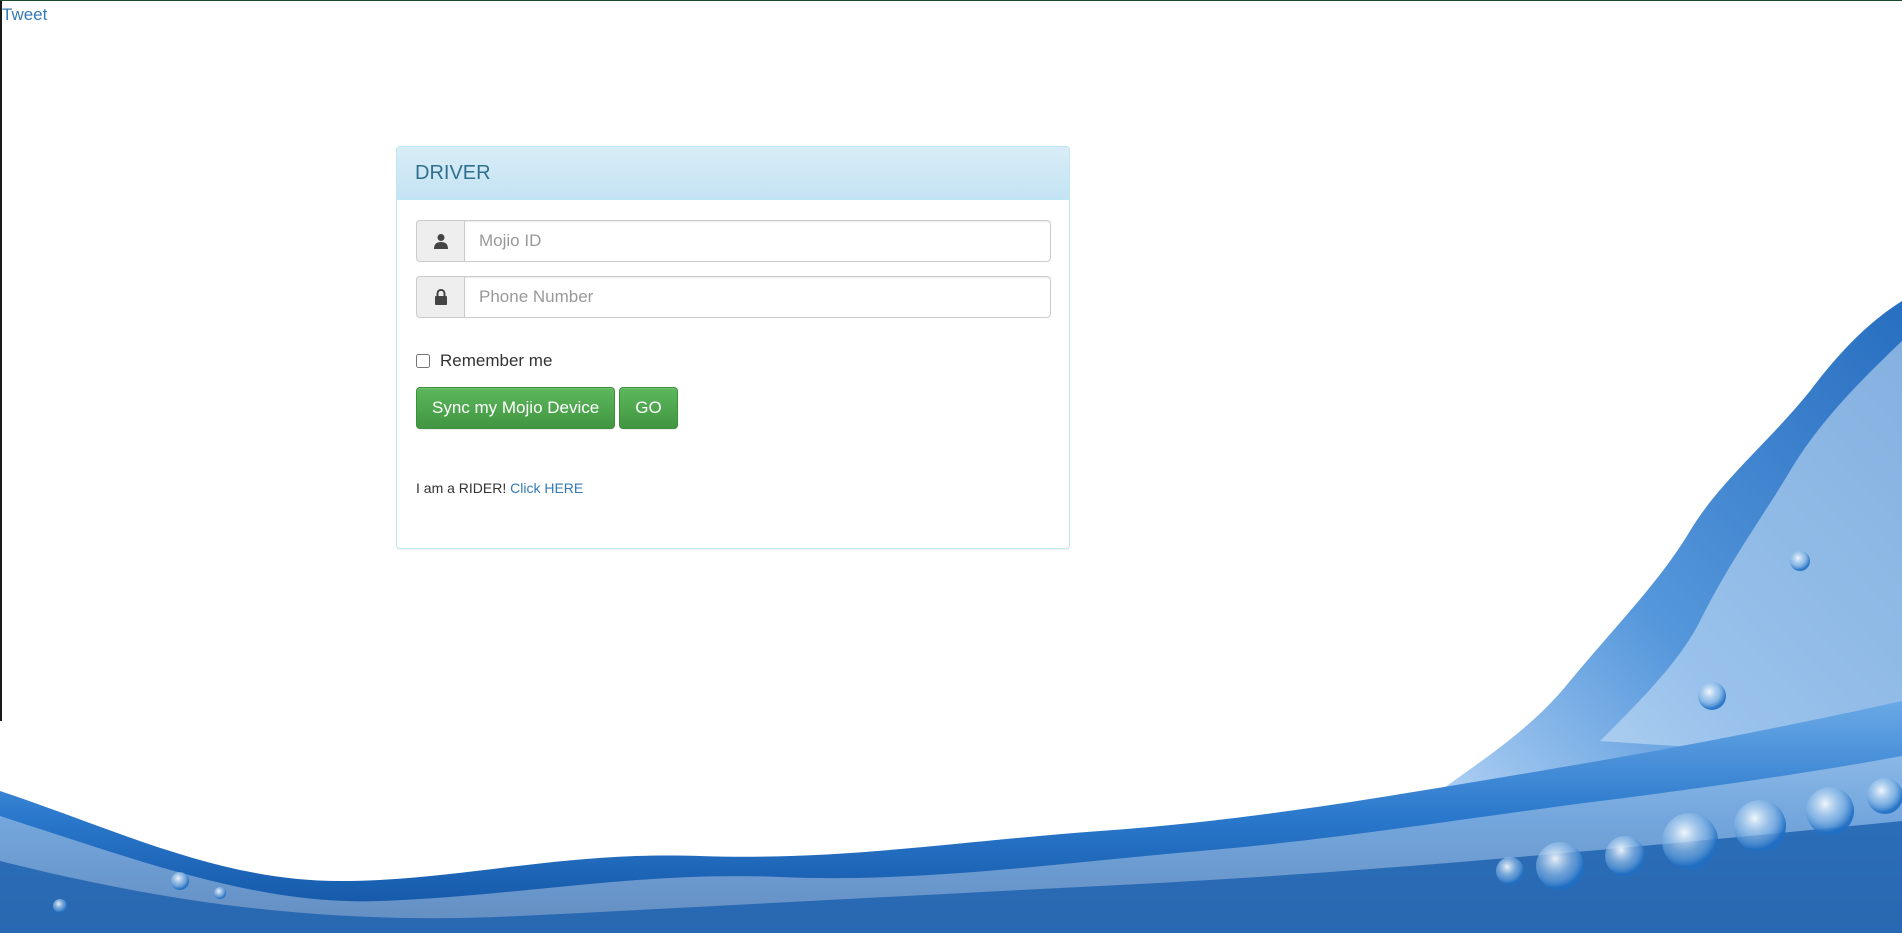  Describe the element at coordinates (461, 488) in the screenshot. I see `rider-text: I am a RIDER!` at that location.